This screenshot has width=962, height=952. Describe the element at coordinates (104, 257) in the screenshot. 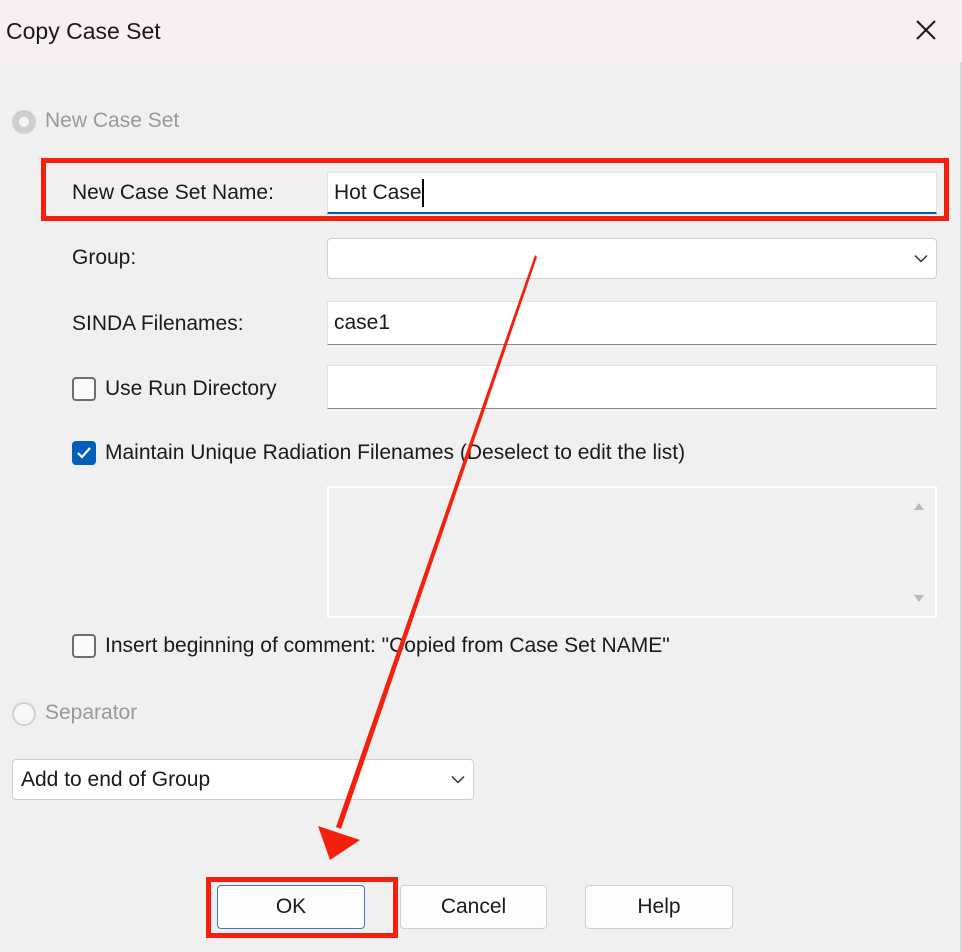

I see `group-label: Group:` at that location.